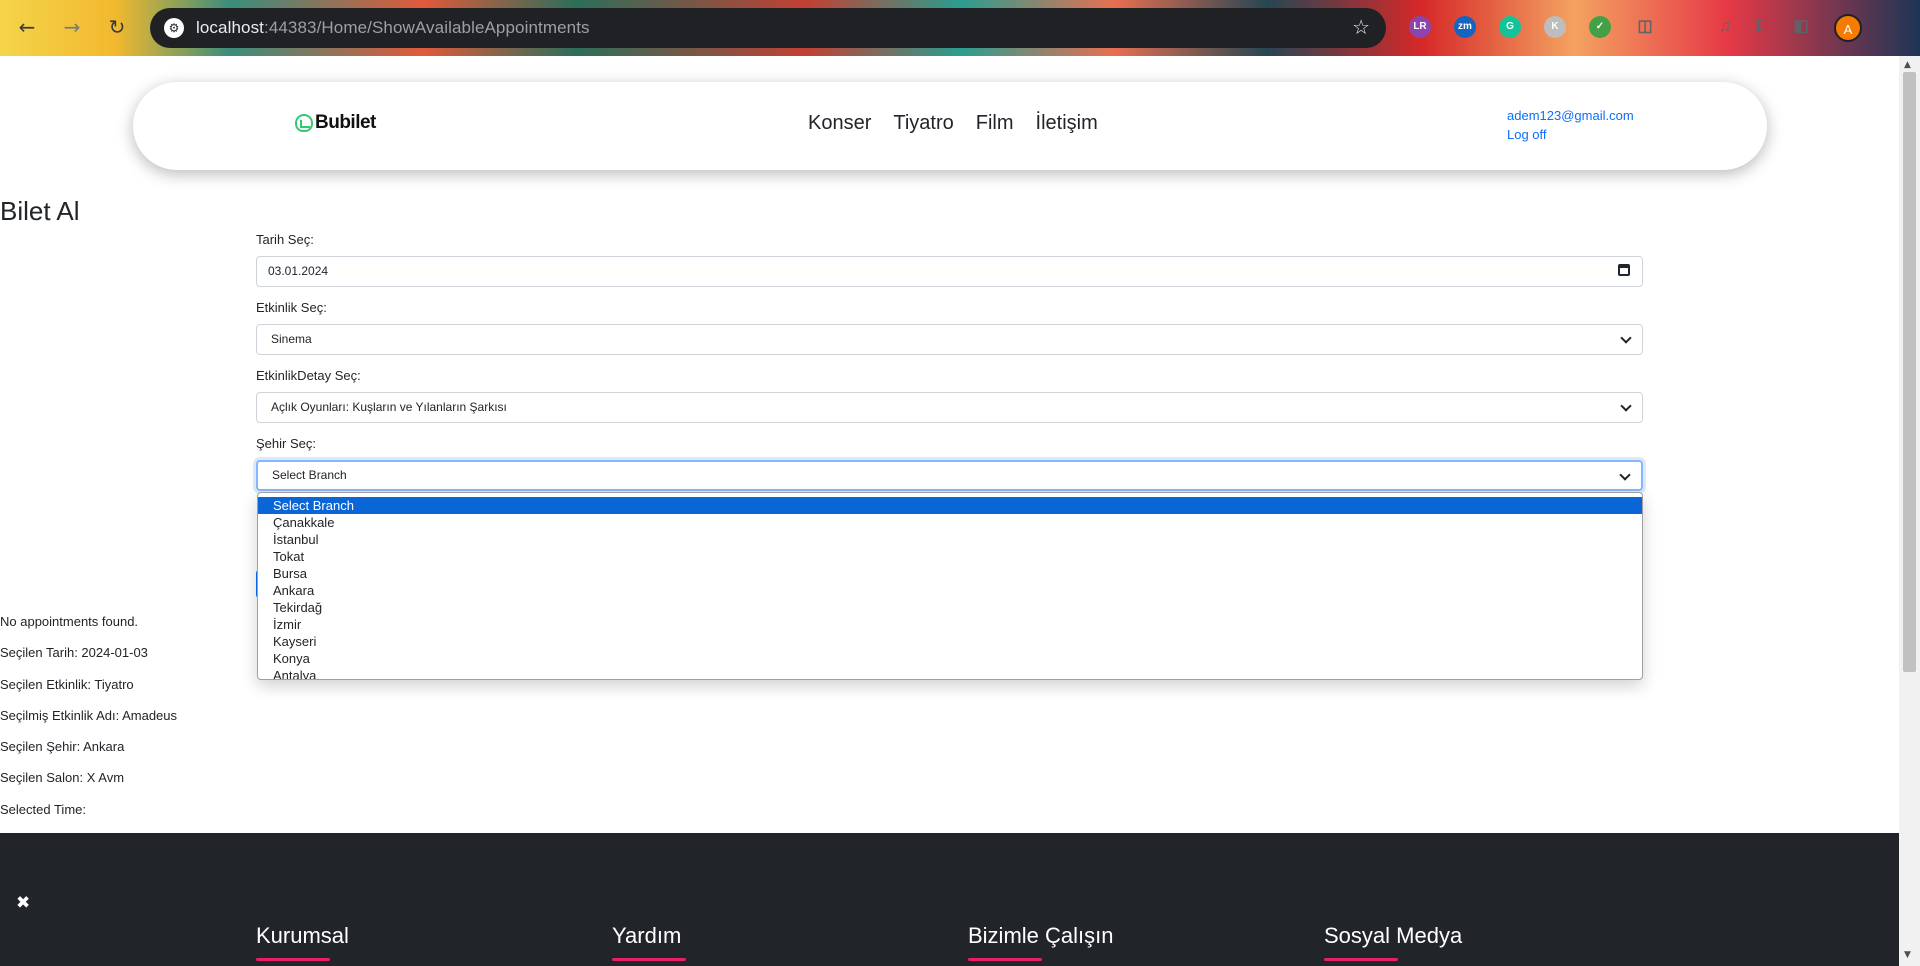 Image resolution: width=1920 pixels, height=966 pixels. What do you see at coordinates (950, 522) in the screenshot?
I see `city-option: Çanakkale` at bounding box center [950, 522].